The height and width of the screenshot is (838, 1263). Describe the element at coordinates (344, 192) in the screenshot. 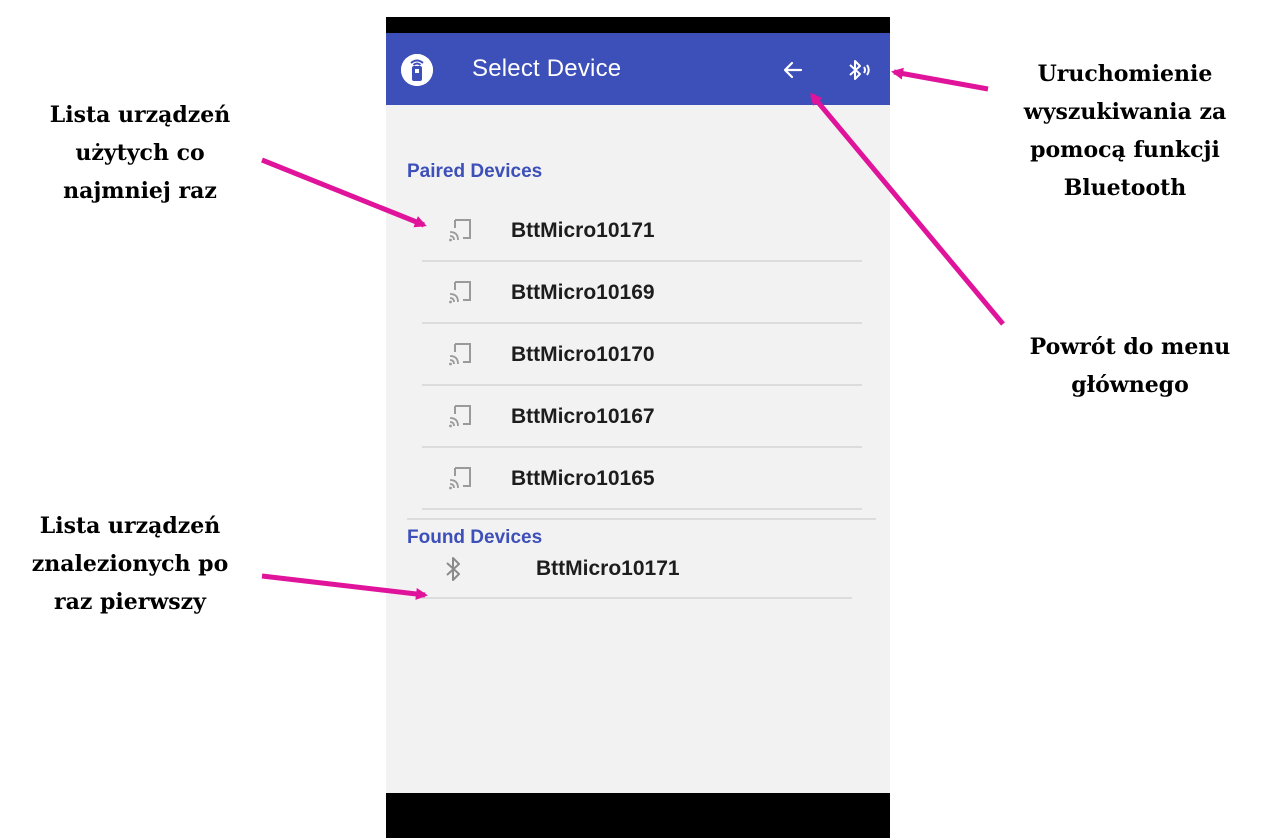

I see `arrow-paired-list` at that location.